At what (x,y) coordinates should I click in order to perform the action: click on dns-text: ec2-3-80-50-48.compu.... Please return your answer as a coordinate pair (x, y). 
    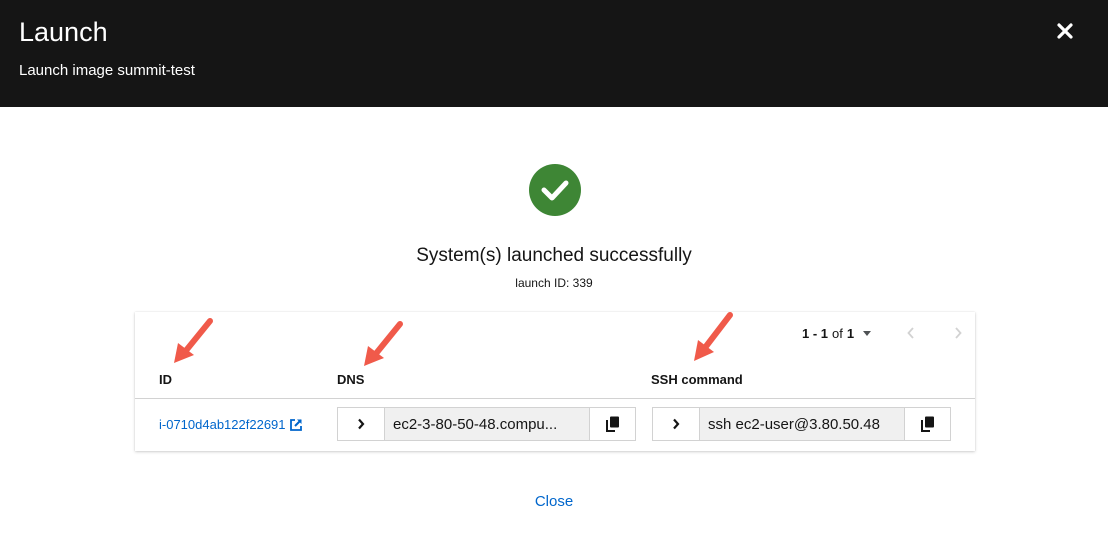
    Looking at the image, I should click on (475, 424).